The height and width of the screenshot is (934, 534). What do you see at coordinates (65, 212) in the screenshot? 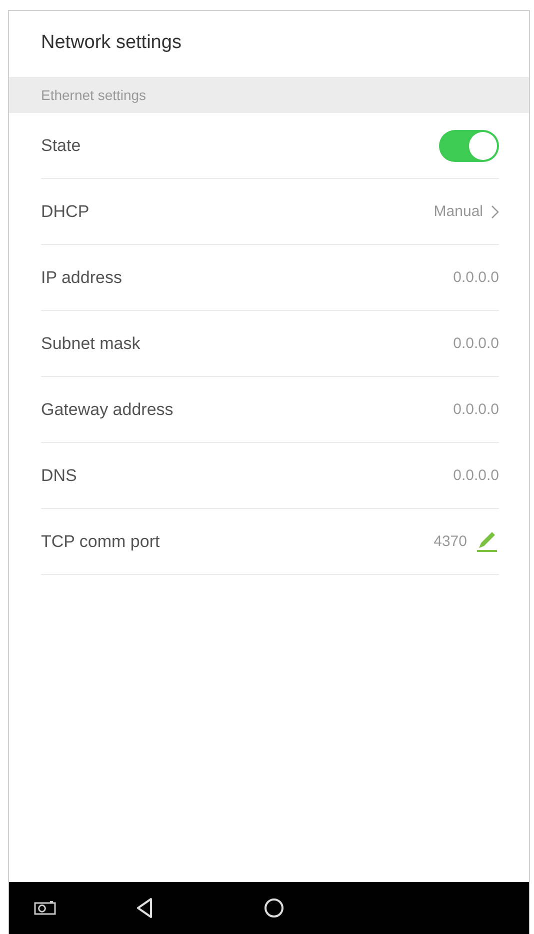
I see `row-label: DHCP` at bounding box center [65, 212].